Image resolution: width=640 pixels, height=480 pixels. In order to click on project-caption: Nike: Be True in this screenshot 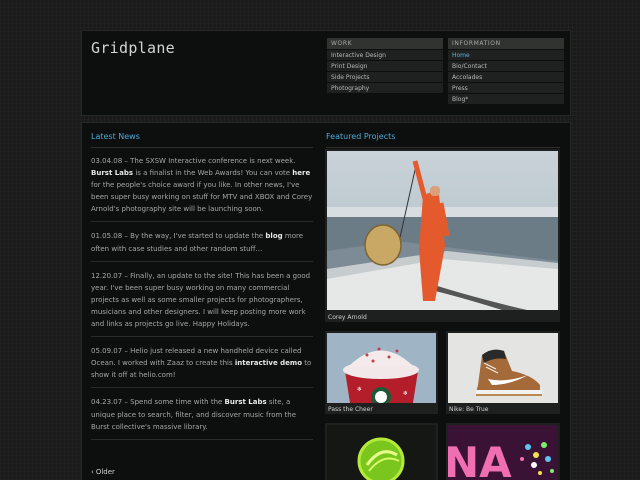, I will do `click(469, 409)`.